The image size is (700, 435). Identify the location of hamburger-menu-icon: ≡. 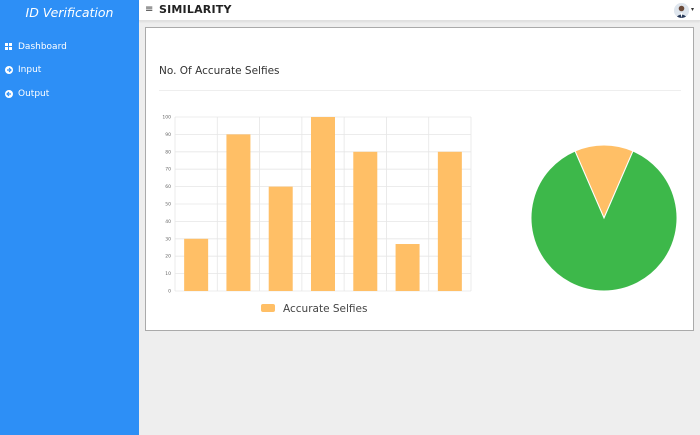
(149, 9).